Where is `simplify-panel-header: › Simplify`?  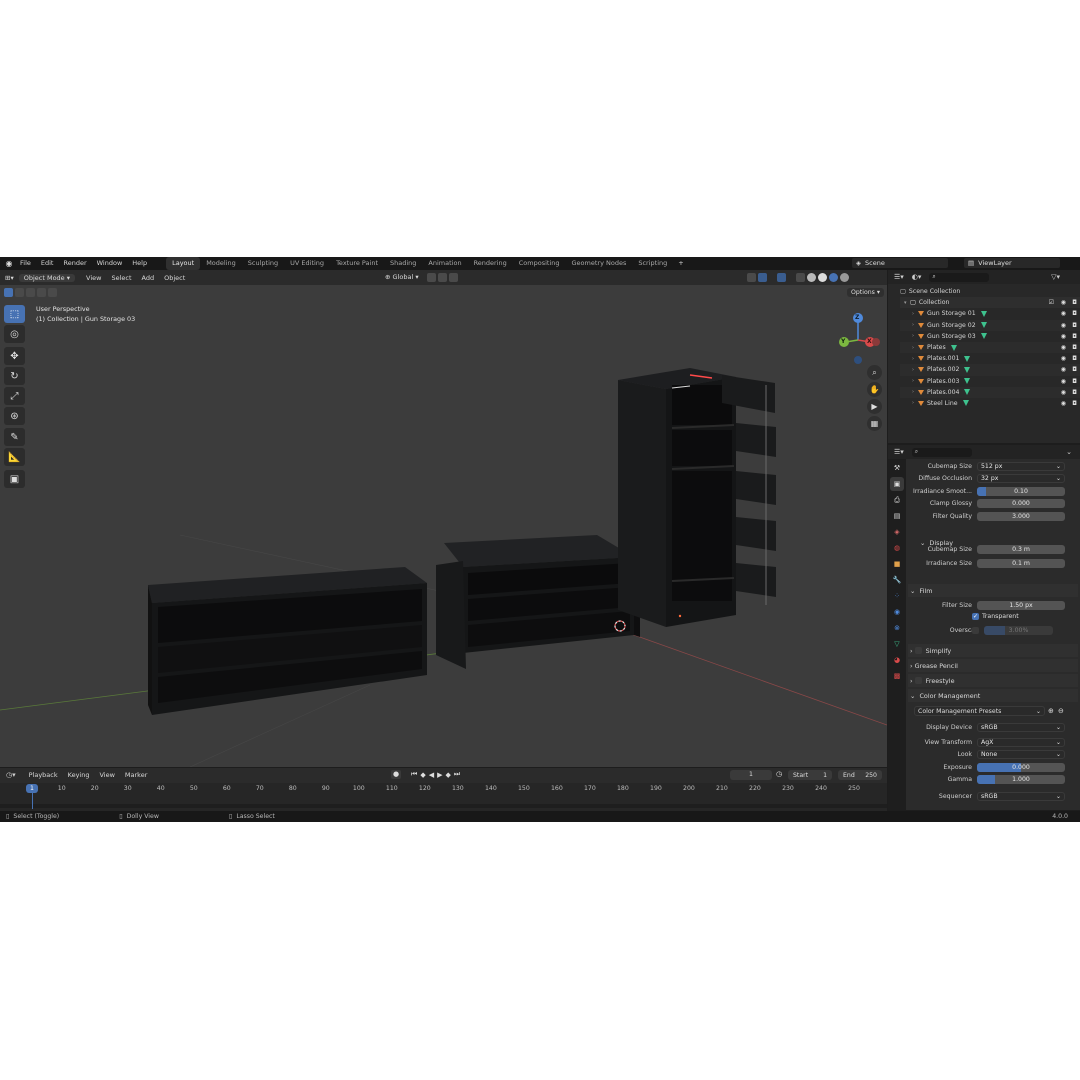
simplify-panel-header: › Simplify is located at coordinates (993, 650).